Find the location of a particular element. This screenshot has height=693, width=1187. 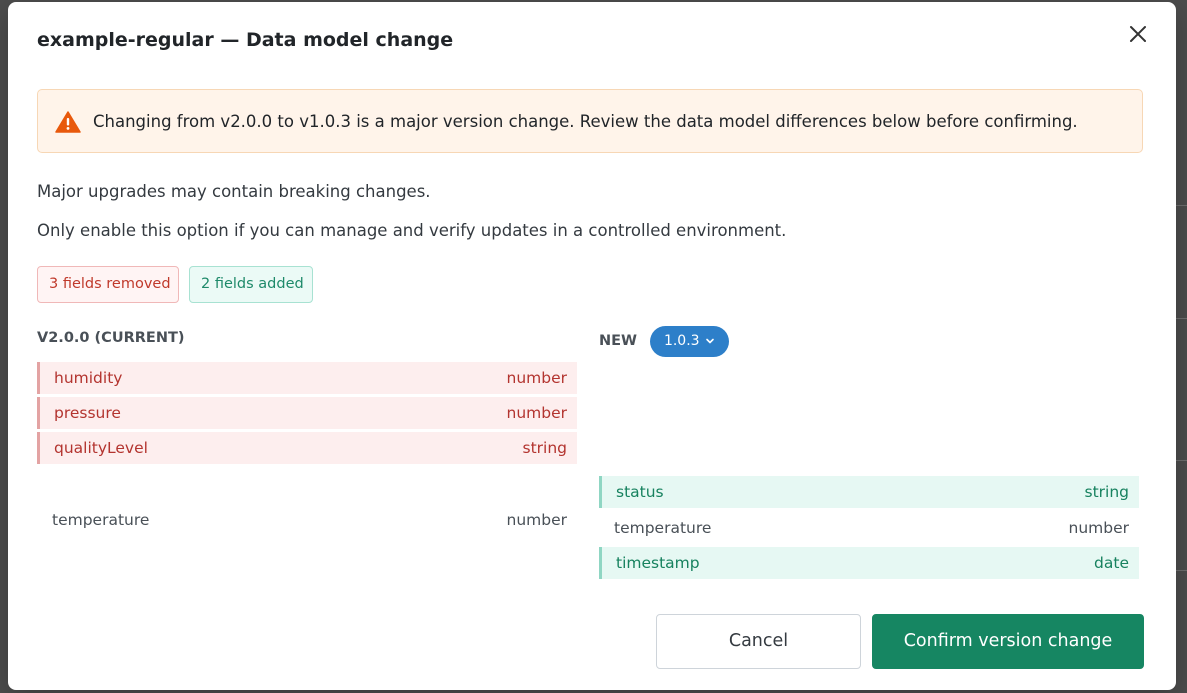

chevron-down-icon is located at coordinates (710, 341).